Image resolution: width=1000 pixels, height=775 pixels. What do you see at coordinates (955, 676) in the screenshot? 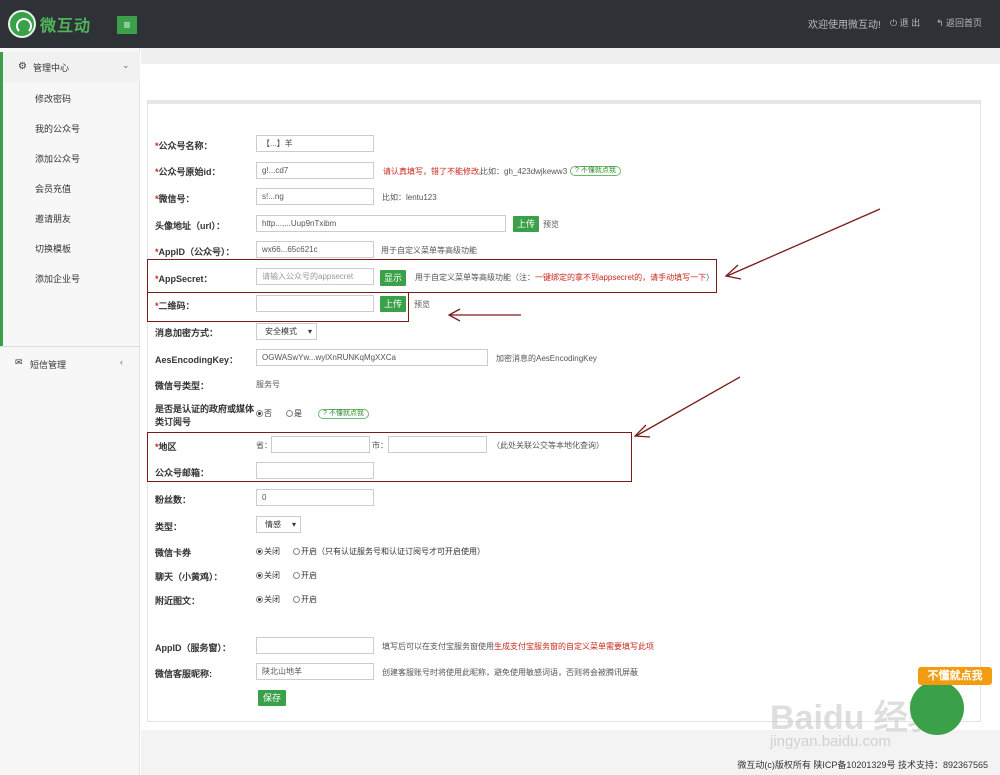
I see `help-badge-button: 不懂就点我` at bounding box center [955, 676].